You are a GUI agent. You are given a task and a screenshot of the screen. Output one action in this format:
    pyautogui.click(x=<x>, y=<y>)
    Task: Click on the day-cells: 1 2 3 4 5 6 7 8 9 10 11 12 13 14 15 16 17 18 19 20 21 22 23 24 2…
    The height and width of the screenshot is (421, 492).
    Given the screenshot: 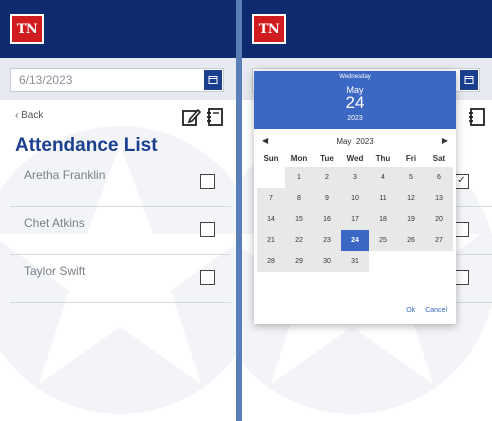 What is the action you would take?
    pyautogui.click(x=355, y=219)
    